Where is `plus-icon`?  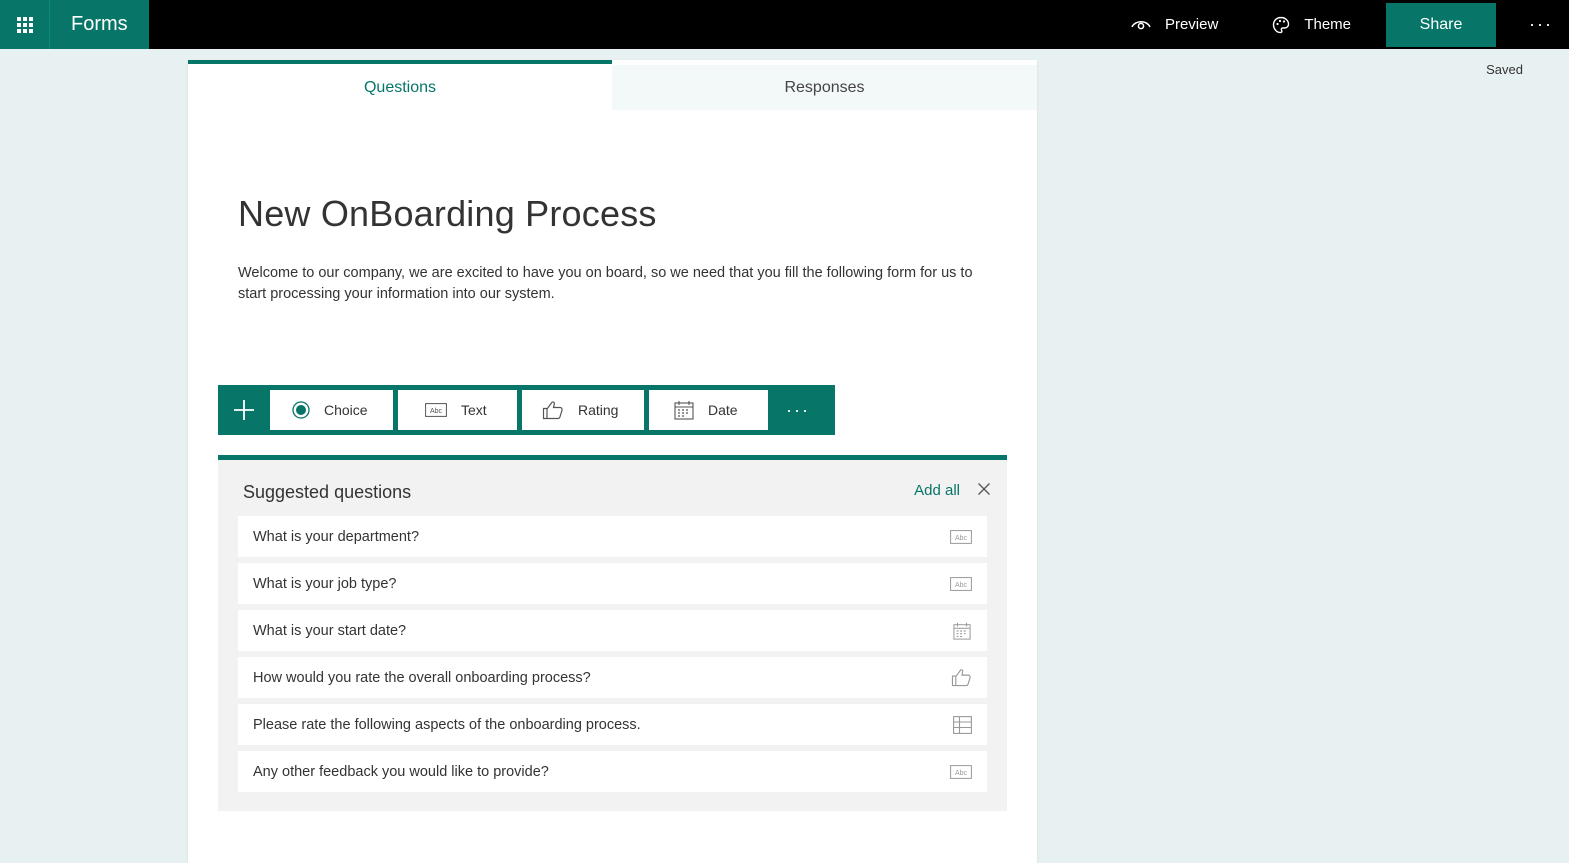
plus-icon is located at coordinates (244, 410).